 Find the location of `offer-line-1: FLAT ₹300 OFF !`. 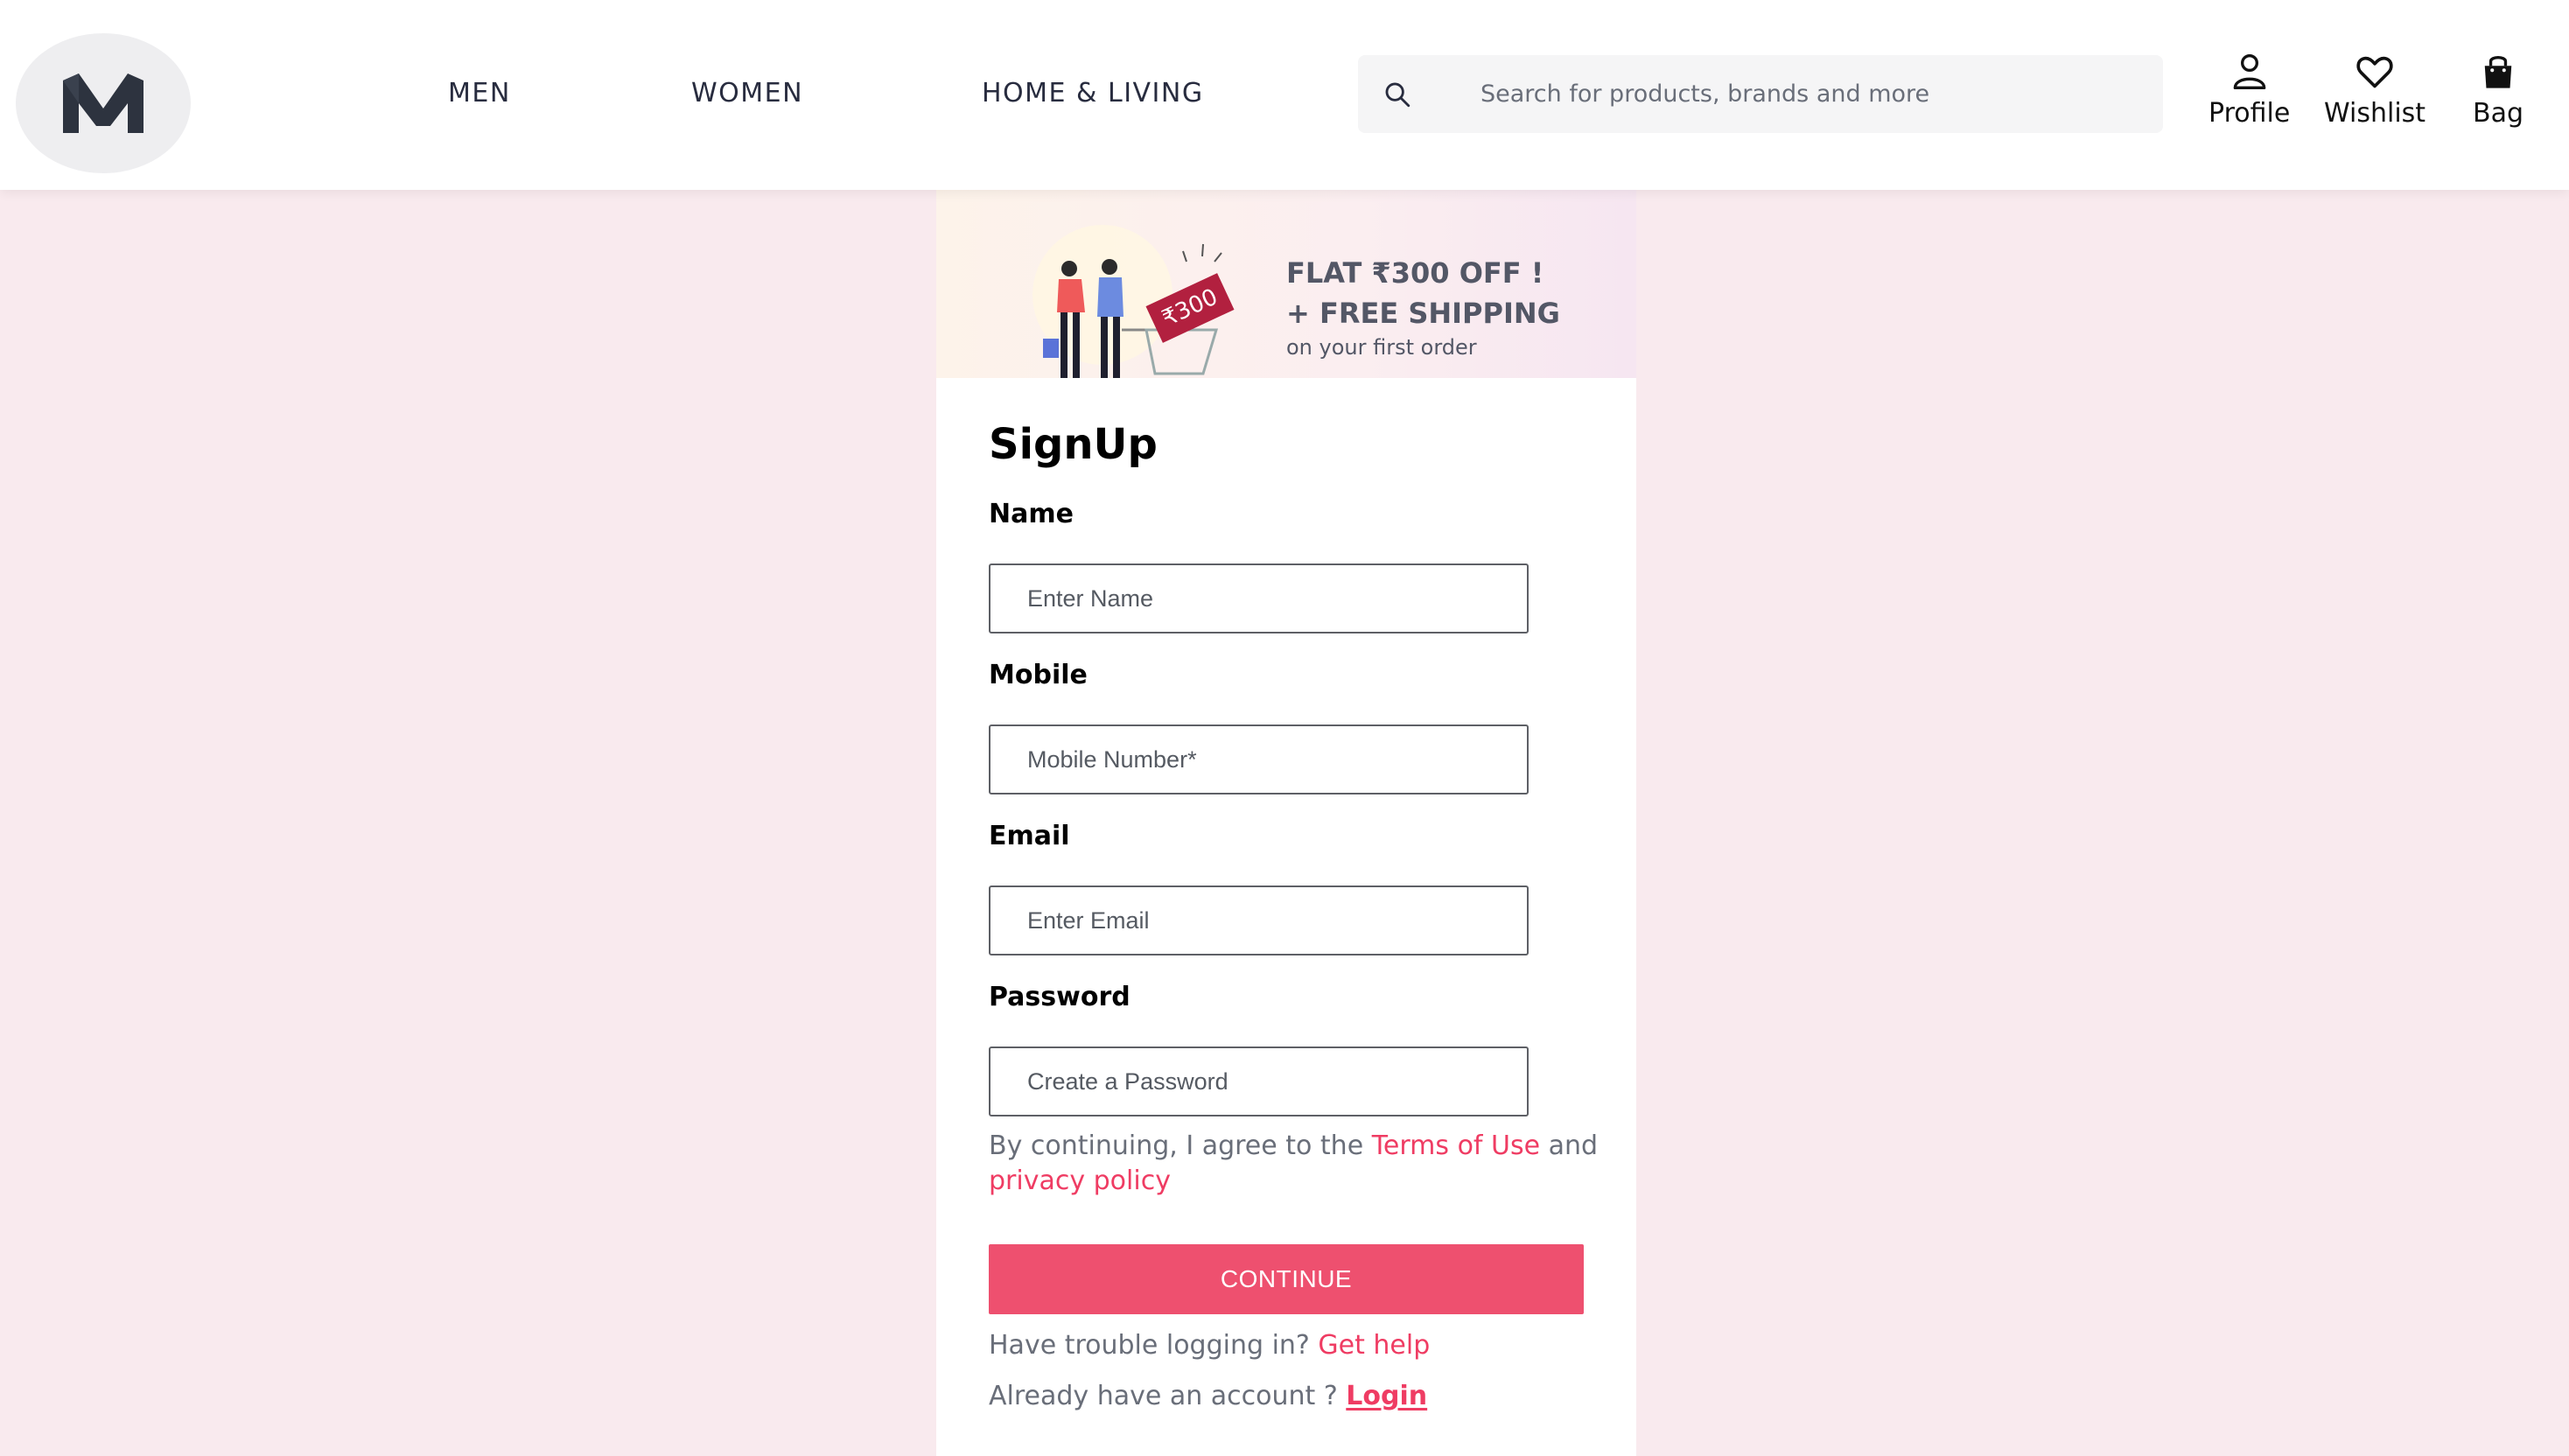

offer-line-1: FLAT ₹300 OFF ! is located at coordinates (1415, 273).